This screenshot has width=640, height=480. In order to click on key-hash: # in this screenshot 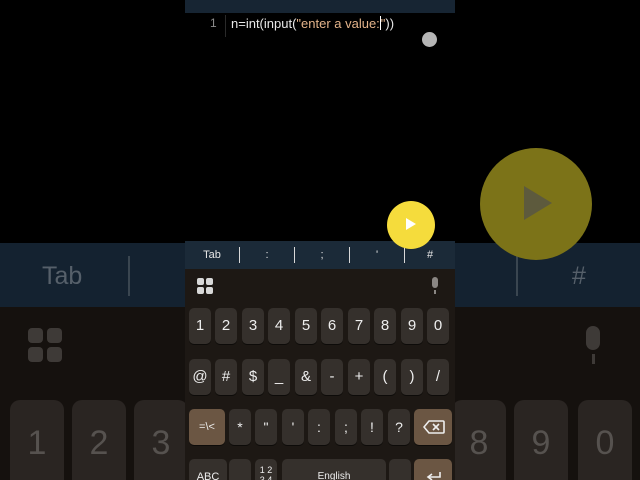, I will do `click(226, 377)`.